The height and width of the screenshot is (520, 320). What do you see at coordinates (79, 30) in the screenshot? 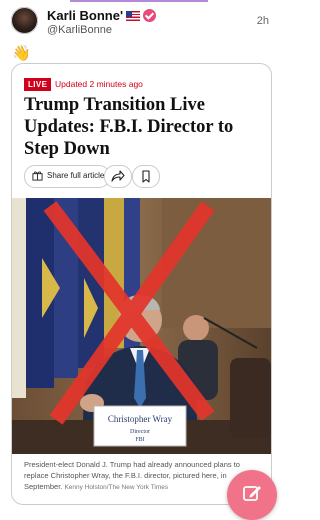
I see `author-handle: @KarliBonne` at bounding box center [79, 30].